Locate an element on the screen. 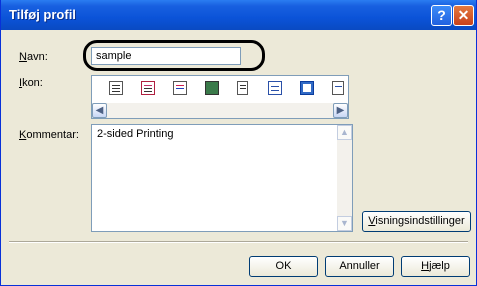  close-icon: ✕ is located at coordinates (463, 15).